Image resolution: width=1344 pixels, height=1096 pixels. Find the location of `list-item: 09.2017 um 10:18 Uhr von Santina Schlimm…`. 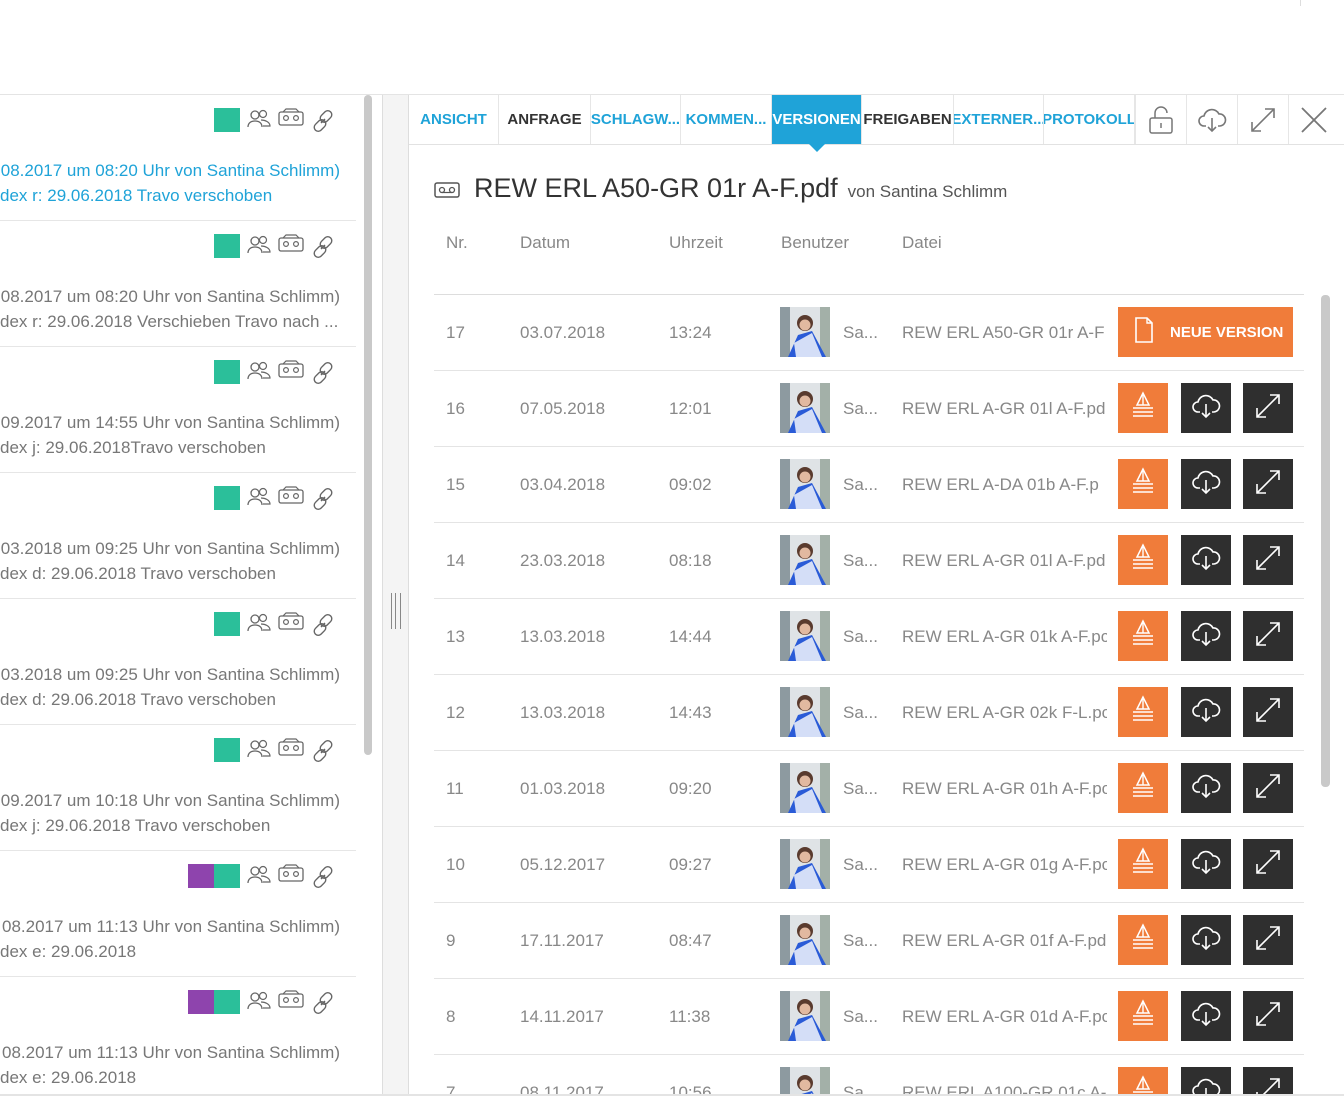

list-item: 09.2017 um 10:18 Uhr von Santina Schlimm… is located at coordinates (178, 788).